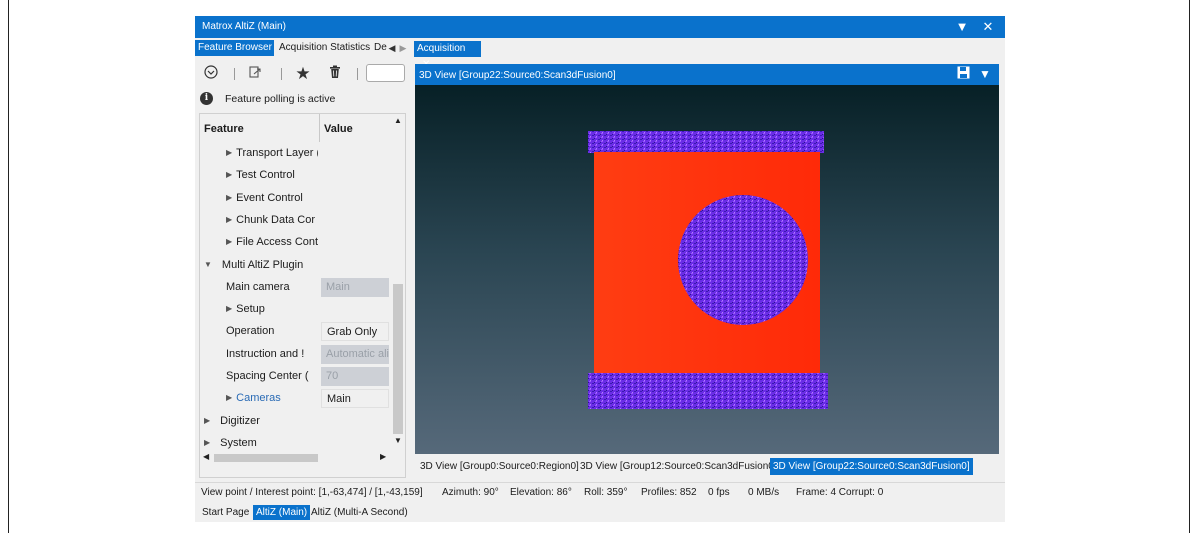 Image resolution: width=1199 pixels, height=533 pixels. What do you see at coordinates (234, 48) in the screenshot?
I see `tab-feature-browser: Feature Browser` at bounding box center [234, 48].